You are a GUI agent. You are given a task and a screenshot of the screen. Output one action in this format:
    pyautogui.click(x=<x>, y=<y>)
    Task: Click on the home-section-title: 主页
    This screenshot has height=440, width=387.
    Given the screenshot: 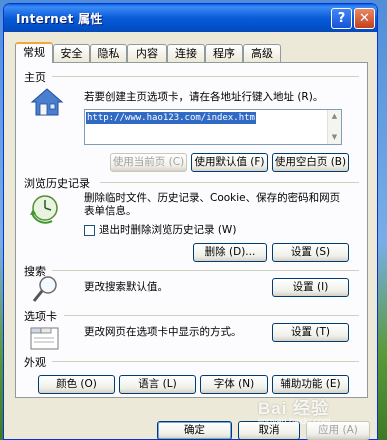 What is the action you would take?
    pyautogui.click(x=35, y=77)
    